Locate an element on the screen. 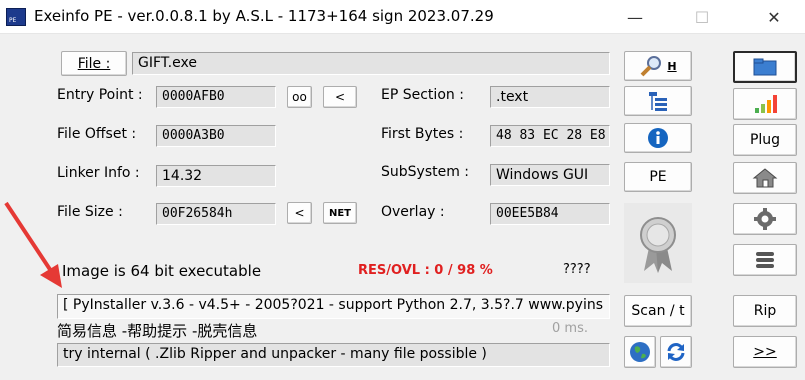  next-button: >> is located at coordinates (765, 352).